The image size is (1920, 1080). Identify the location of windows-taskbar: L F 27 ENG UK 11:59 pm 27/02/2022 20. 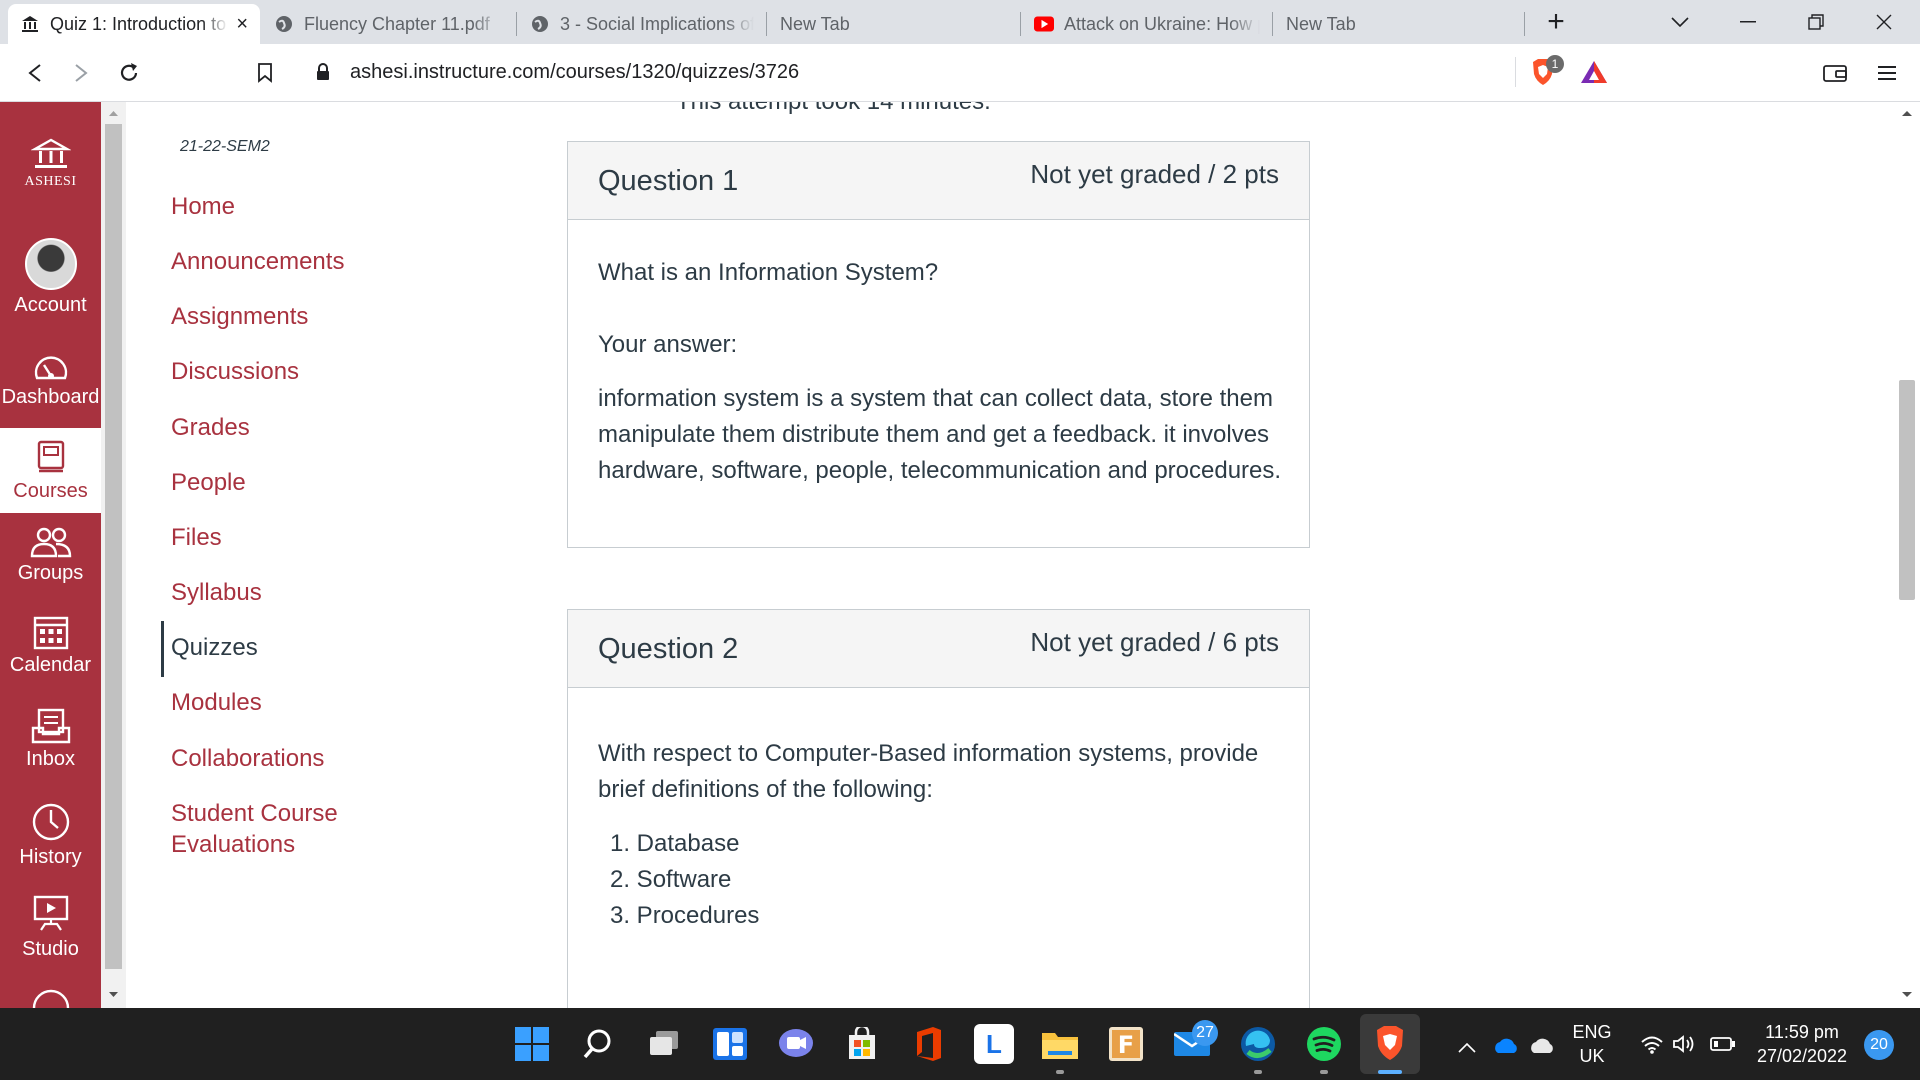
(960, 1044).